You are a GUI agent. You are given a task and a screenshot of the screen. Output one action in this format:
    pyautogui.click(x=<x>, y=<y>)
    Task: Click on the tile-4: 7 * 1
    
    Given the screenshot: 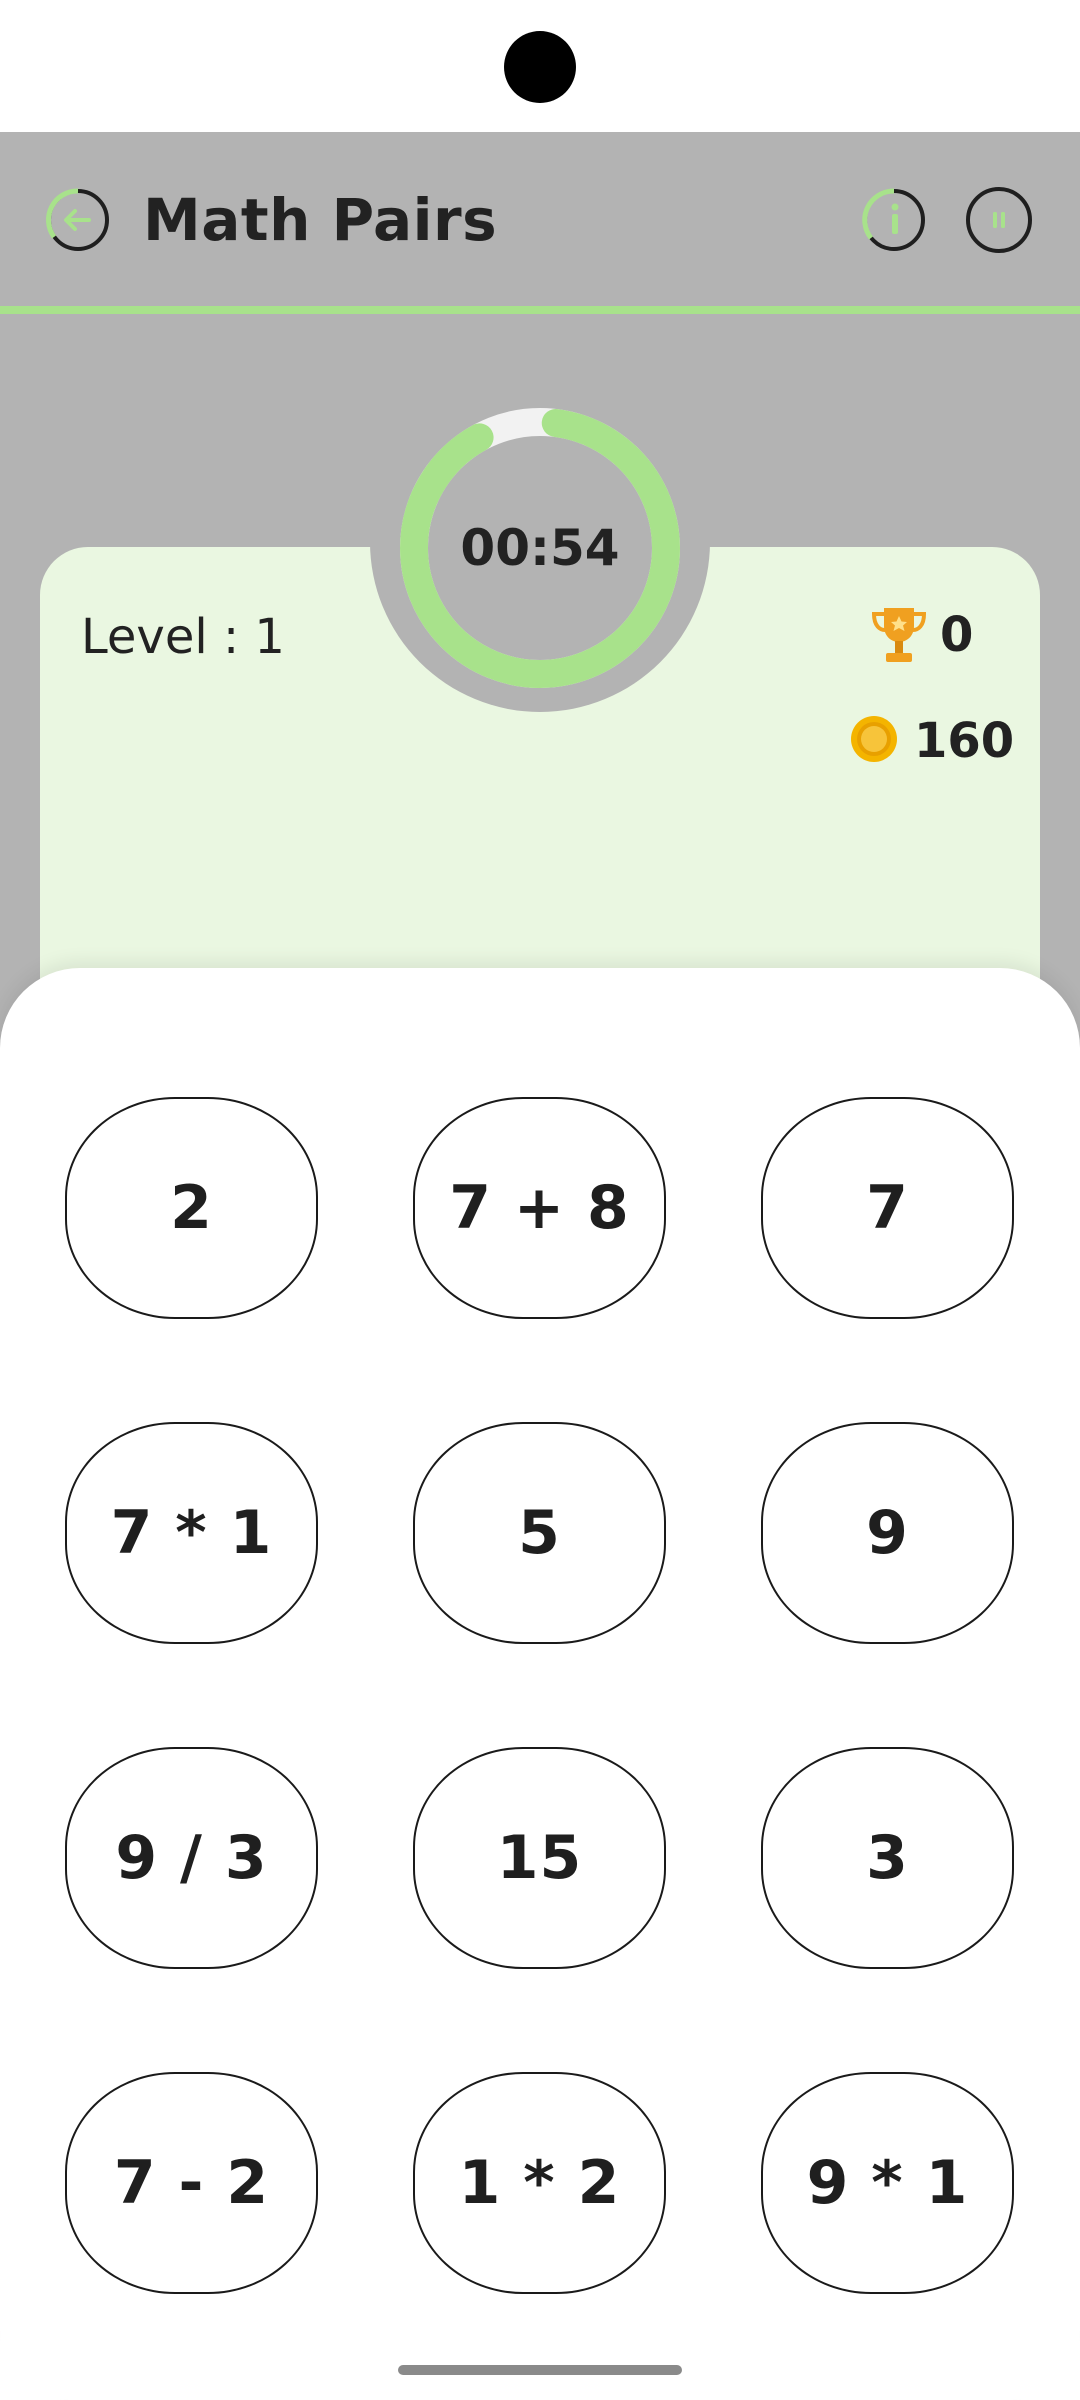 What is the action you would take?
    pyautogui.click(x=191, y=1533)
    